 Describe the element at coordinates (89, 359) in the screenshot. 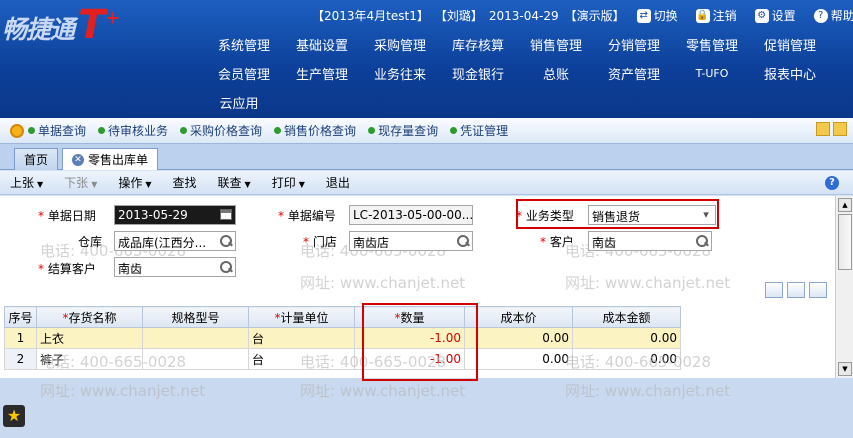

I see `cell-name: 裤子` at that location.